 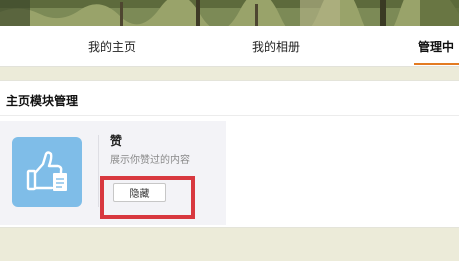 What do you see at coordinates (436, 64) in the screenshot?
I see `active-tab-indicator` at bounding box center [436, 64].